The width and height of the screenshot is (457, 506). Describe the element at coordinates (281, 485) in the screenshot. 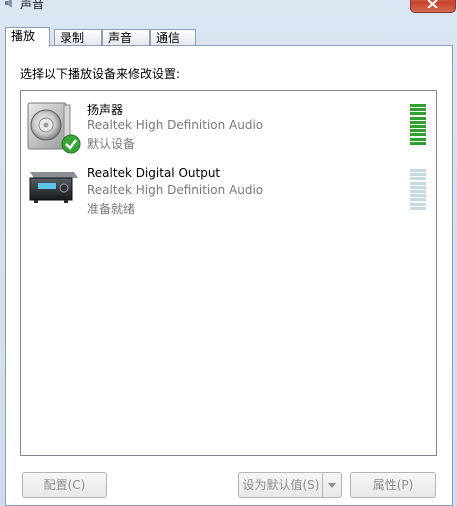

I see `set-default-label: 设为默认值(S)` at that location.